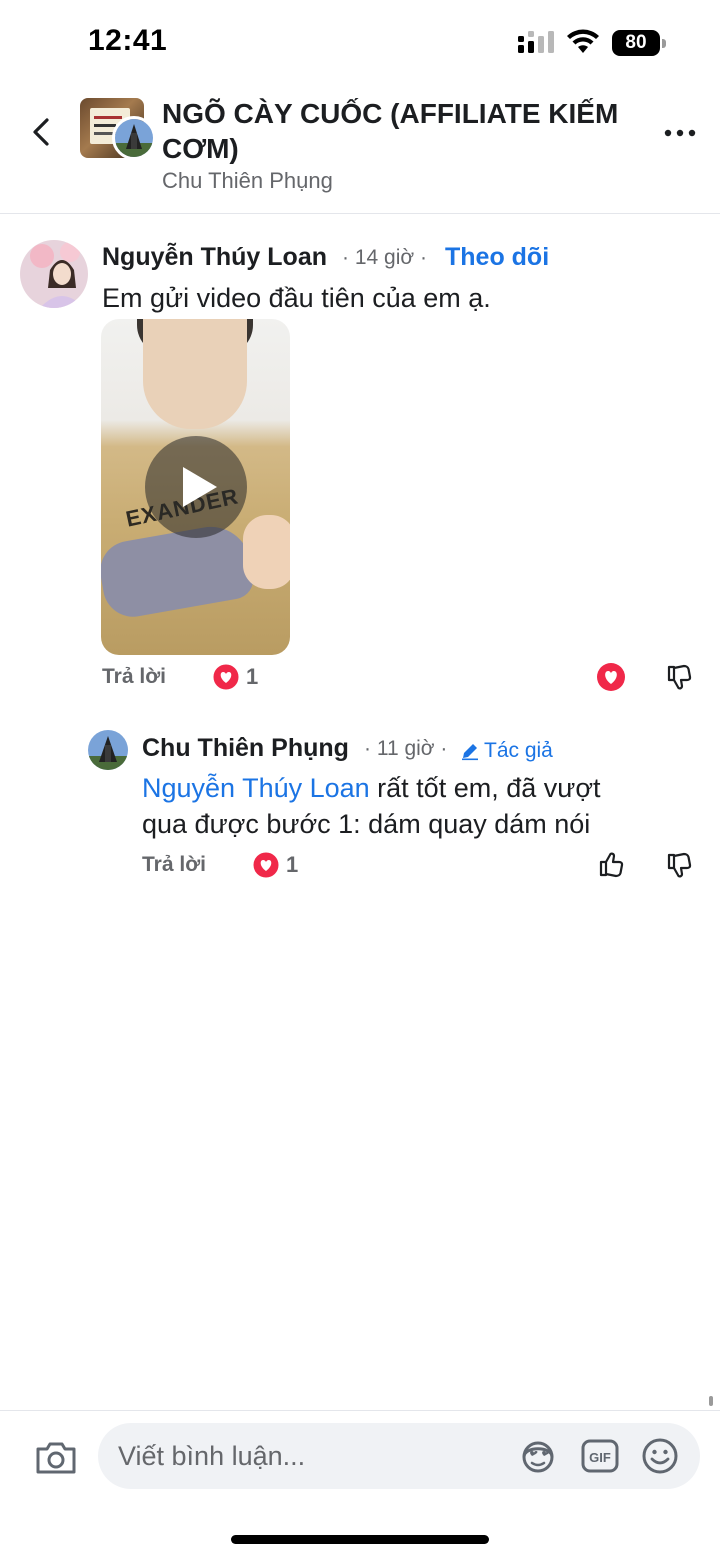  What do you see at coordinates (518, 750) in the screenshot?
I see `author-badge: Tác giả` at bounding box center [518, 750].